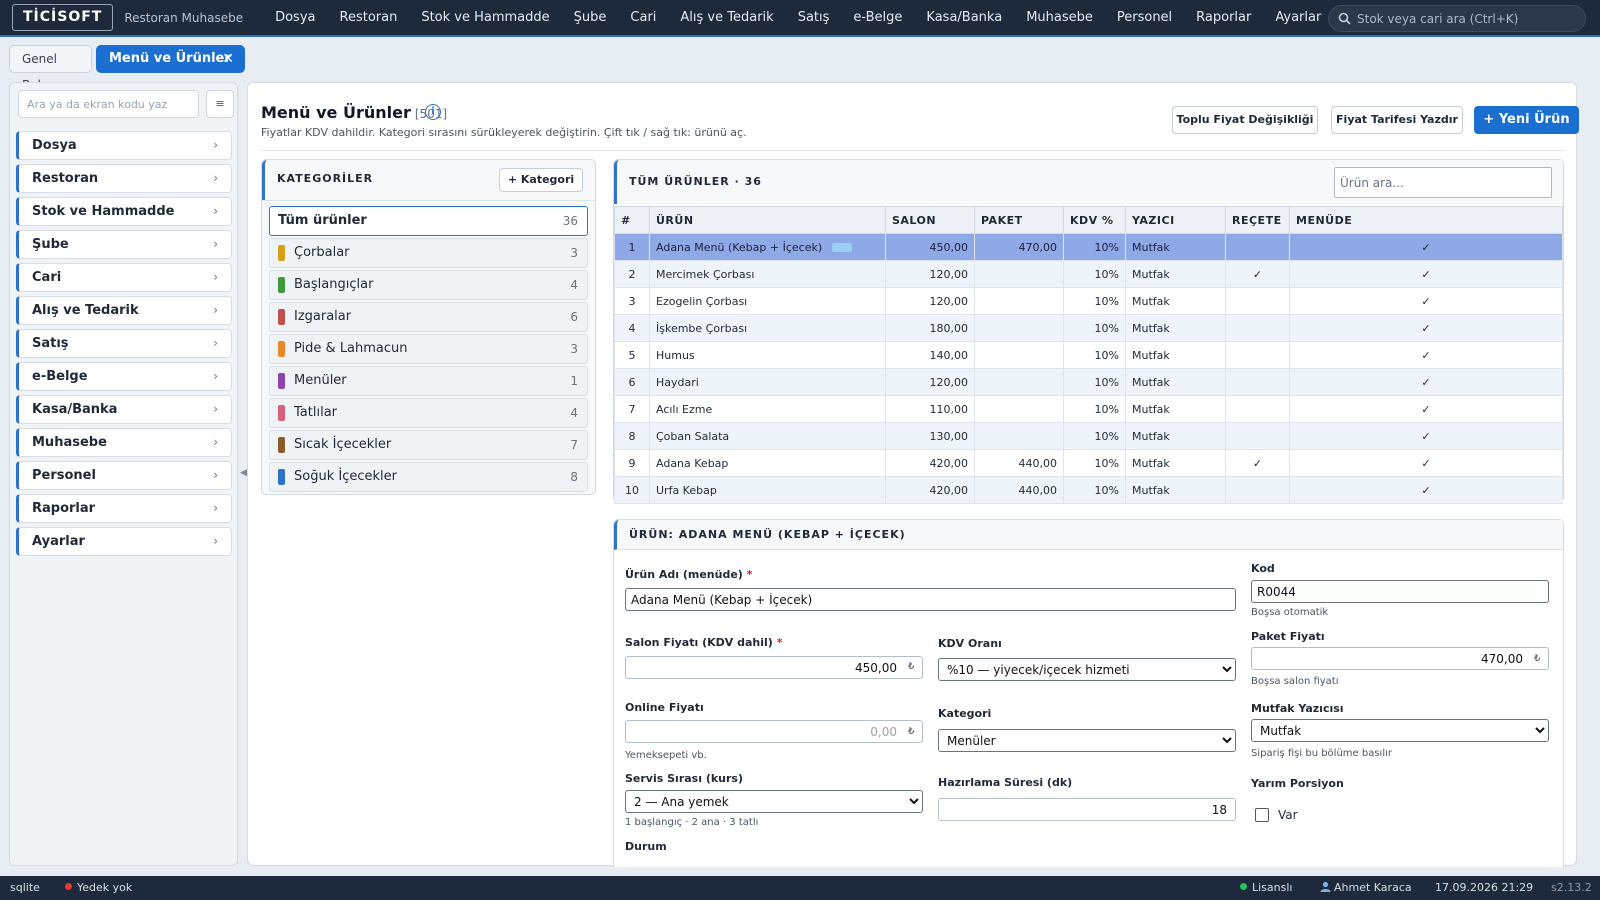 The width and height of the screenshot is (1600, 900). I want to click on sidebar-search-input, so click(108, 104).